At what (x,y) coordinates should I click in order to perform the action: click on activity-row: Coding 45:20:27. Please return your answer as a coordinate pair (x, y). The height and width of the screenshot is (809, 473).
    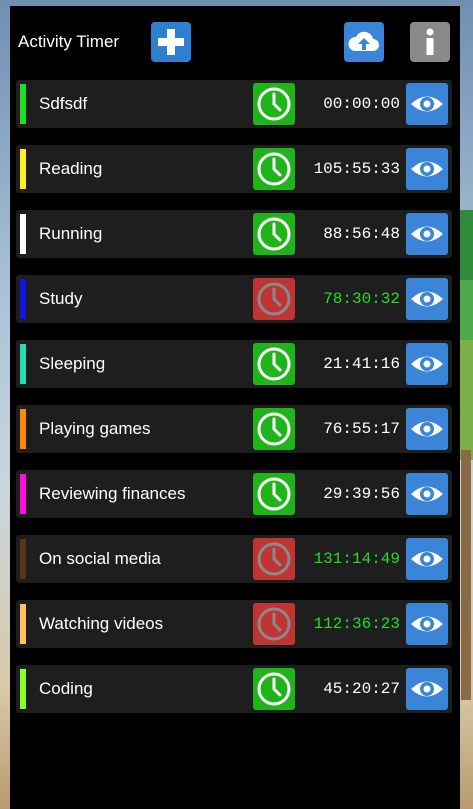
    Looking at the image, I should click on (234, 689).